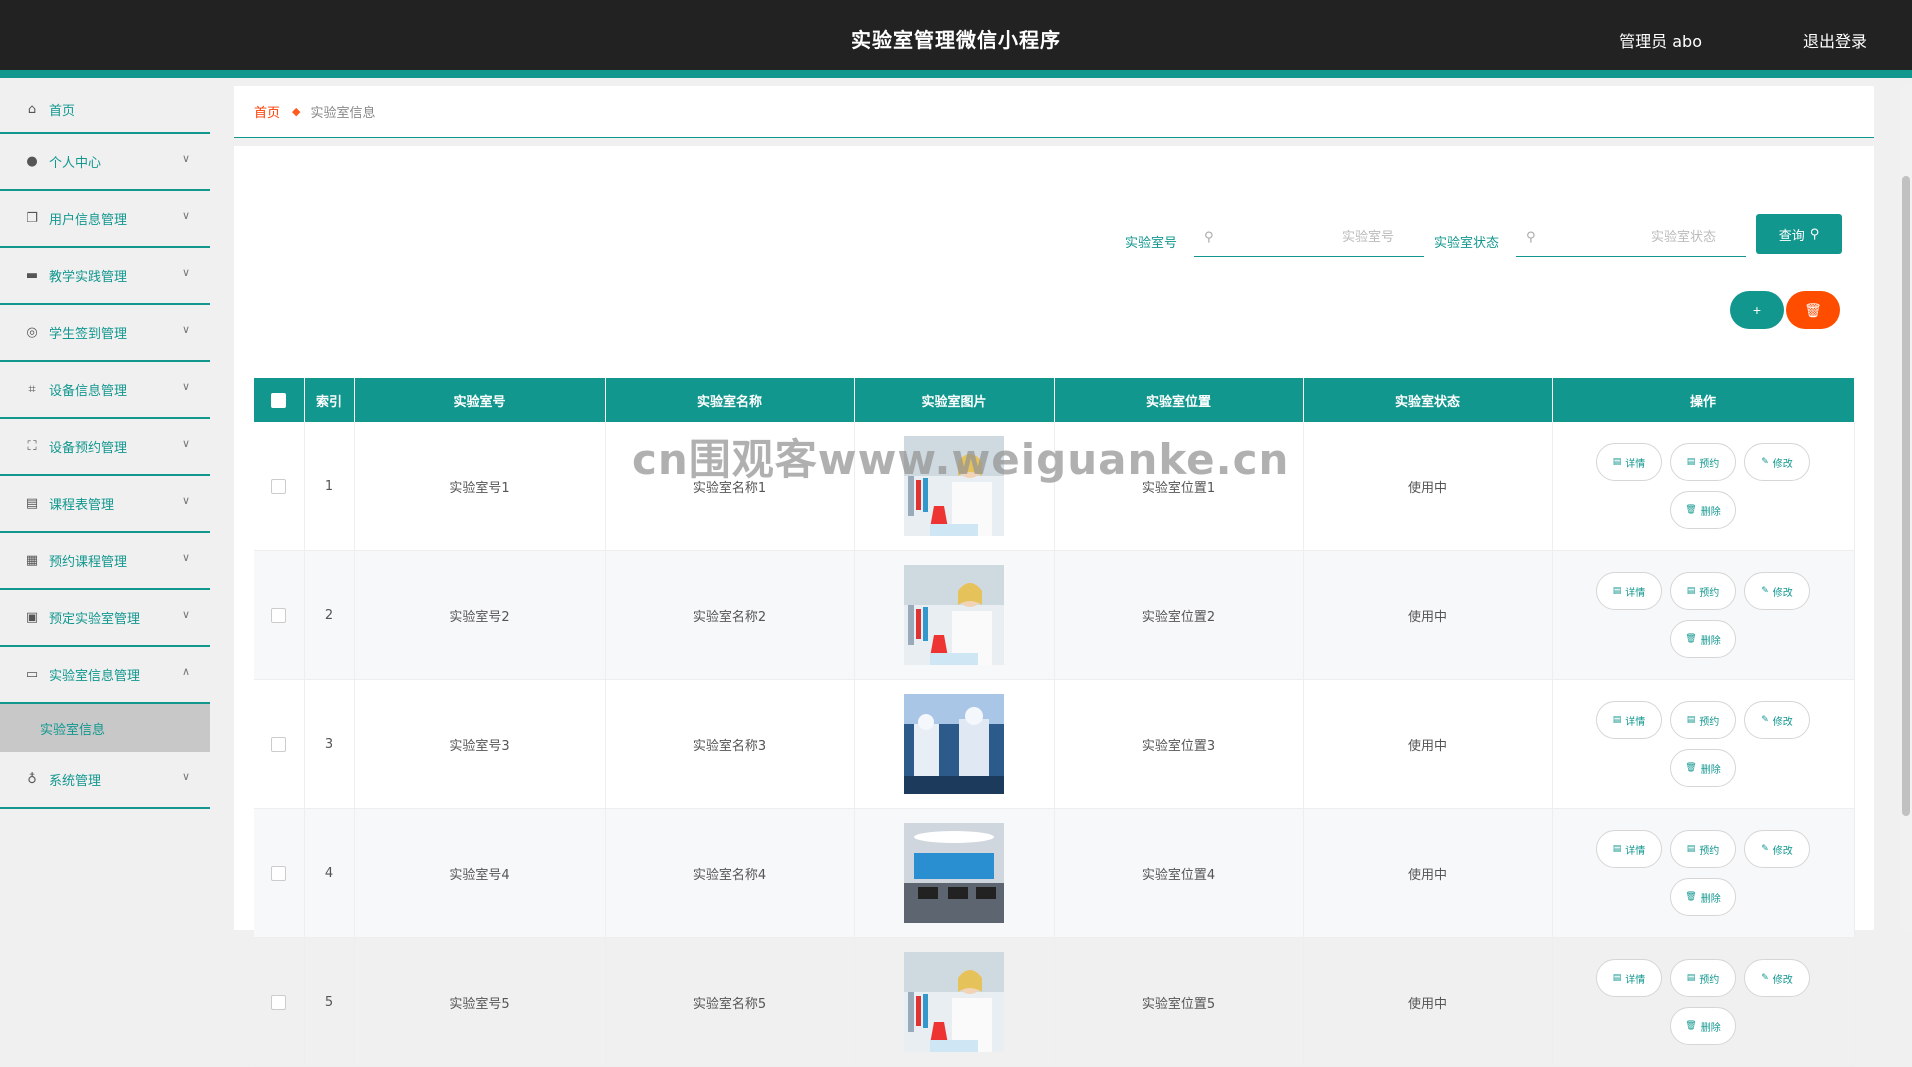 This screenshot has width=1912, height=1067. What do you see at coordinates (1814, 234) in the screenshot?
I see `search-icon: ⚲` at bounding box center [1814, 234].